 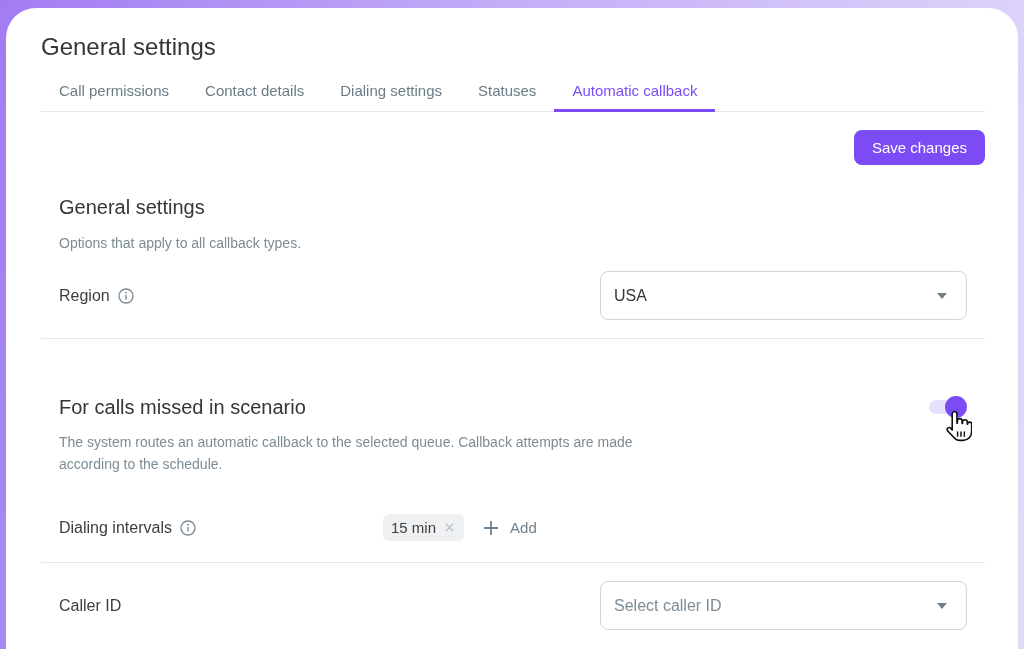 What do you see at coordinates (182, 407) in the screenshot?
I see `section-title: For calls missed in scenario` at bounding box center [182, 407].